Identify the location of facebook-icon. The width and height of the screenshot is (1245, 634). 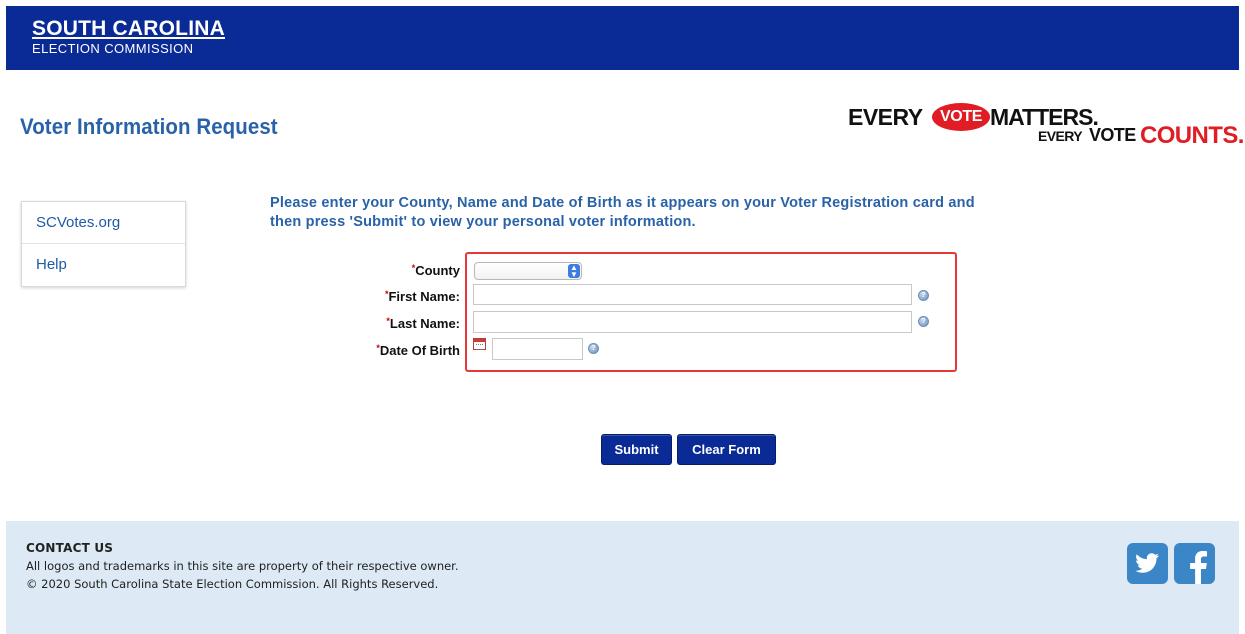
(1194, 563).